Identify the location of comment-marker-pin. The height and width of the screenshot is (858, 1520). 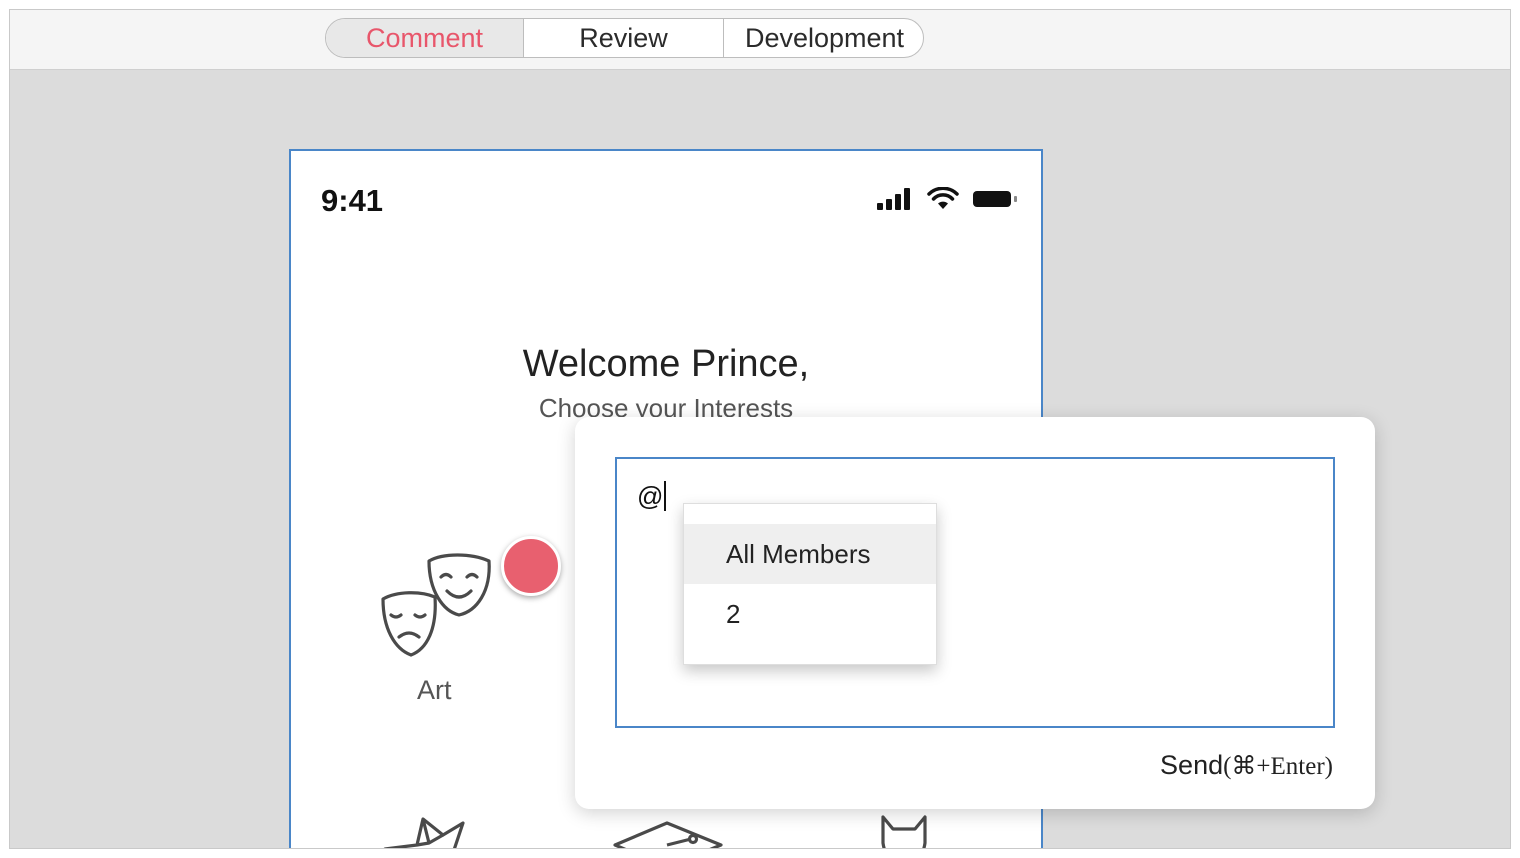
(531, 566).